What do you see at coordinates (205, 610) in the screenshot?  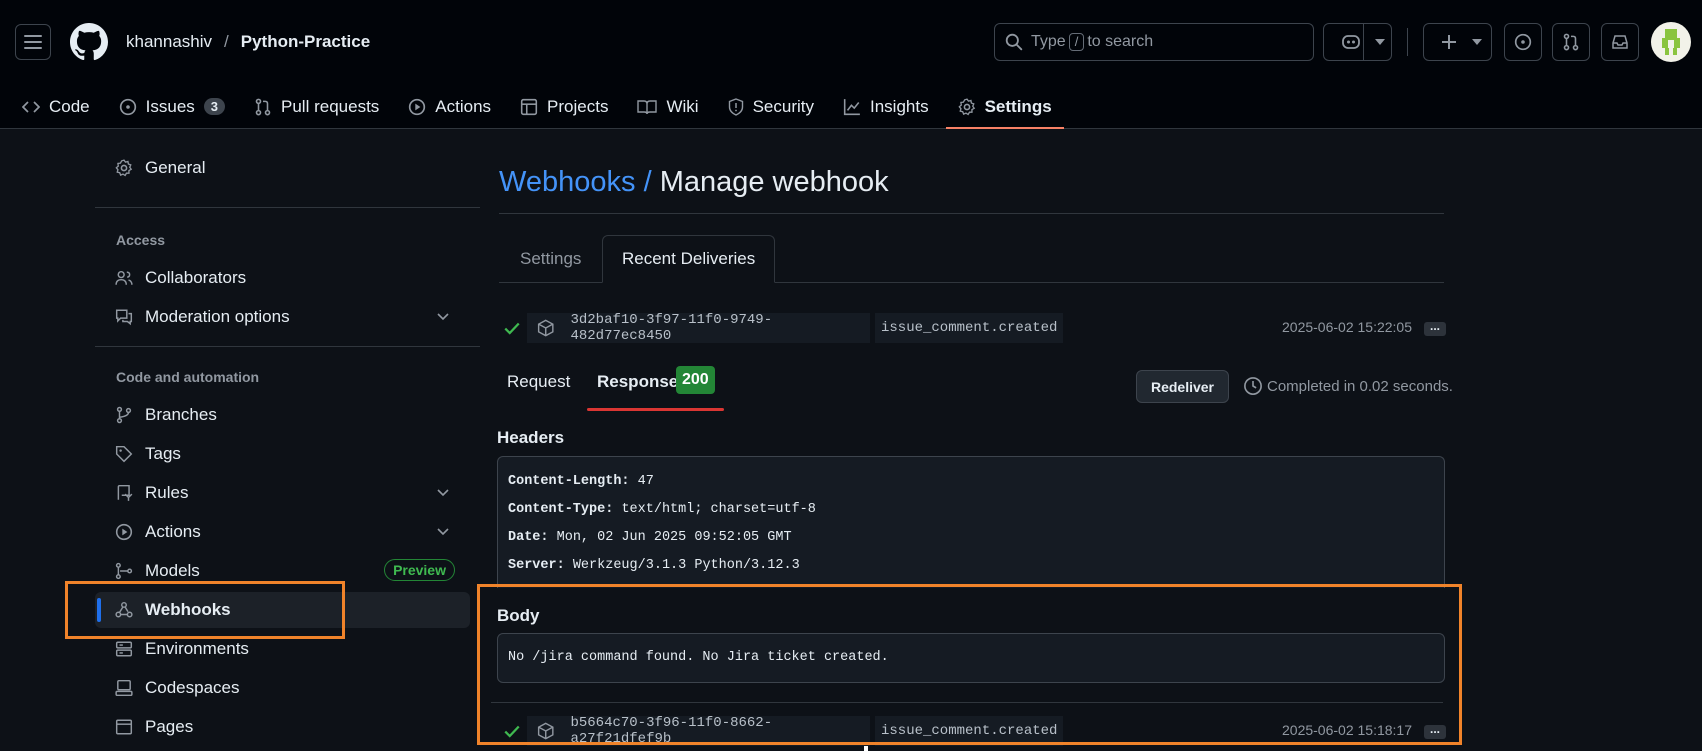 I see `highlight-box-webhooks` at bounding box center [205, 610].